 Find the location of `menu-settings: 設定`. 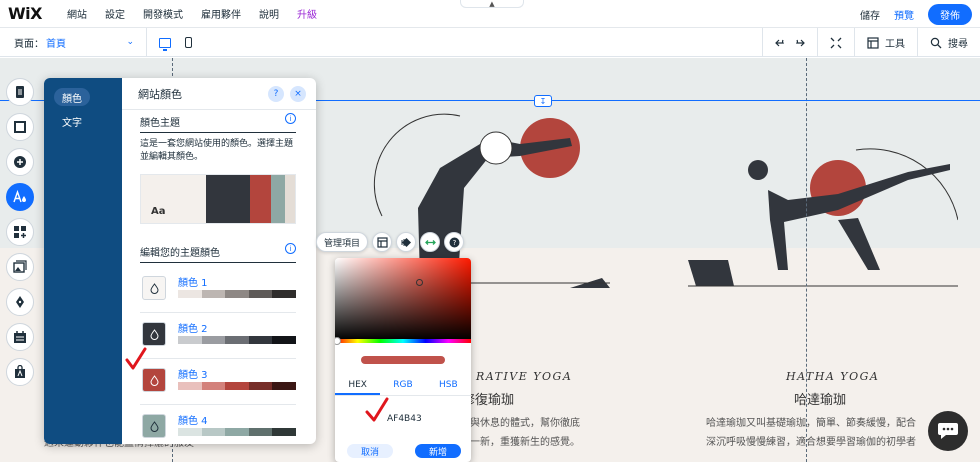

menu-settings: 設定 is located at coordinates (115, 13).